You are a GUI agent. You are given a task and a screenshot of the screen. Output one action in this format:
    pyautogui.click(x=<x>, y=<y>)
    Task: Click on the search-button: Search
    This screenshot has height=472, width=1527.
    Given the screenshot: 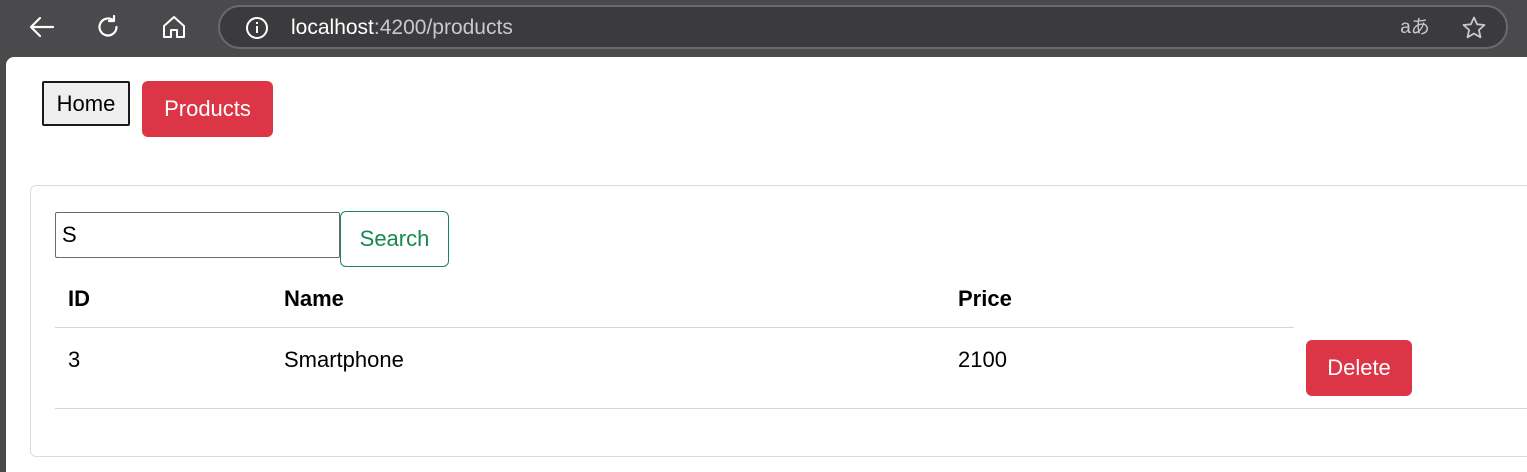 What is the action you would take?
    pyautogui.click(x=394, y=239)
    